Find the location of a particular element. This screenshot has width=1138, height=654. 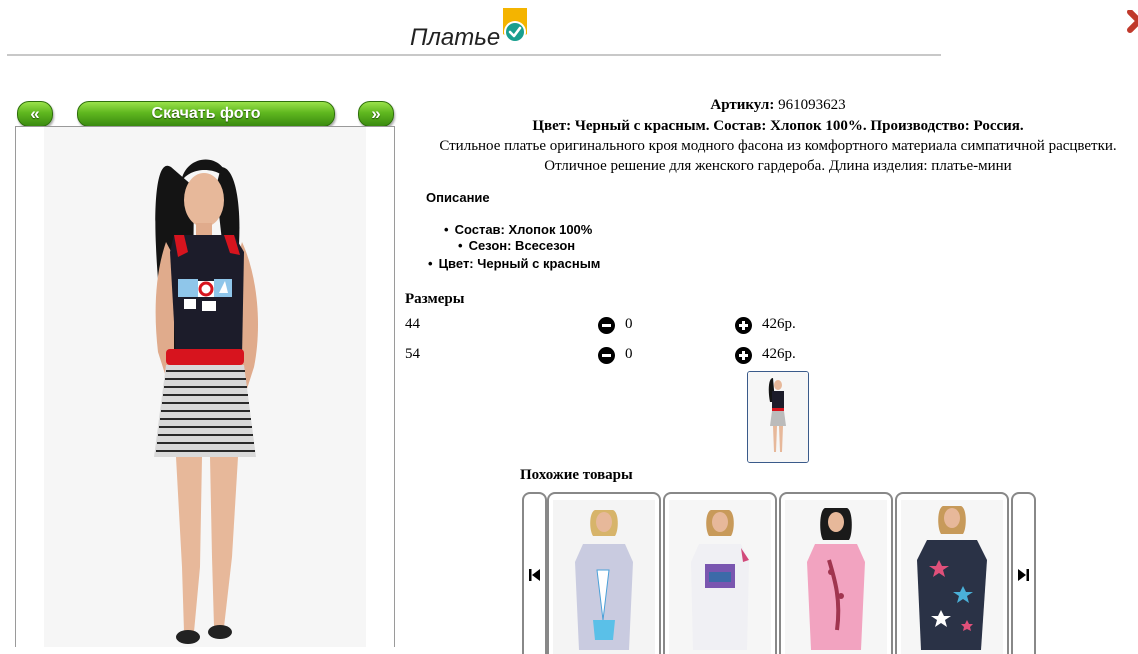

article-line: Артикул: 961093623 is located at coordinates (774, 105).